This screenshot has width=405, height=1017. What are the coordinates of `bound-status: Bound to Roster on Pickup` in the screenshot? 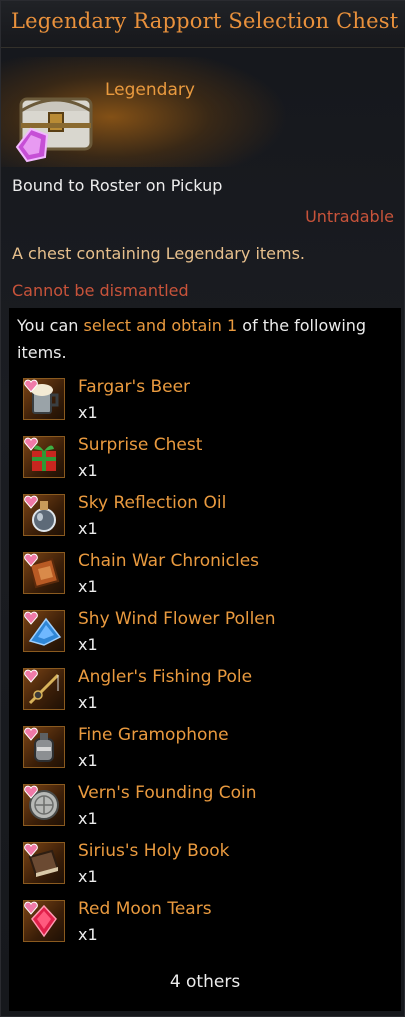 It's located at (117, 185).